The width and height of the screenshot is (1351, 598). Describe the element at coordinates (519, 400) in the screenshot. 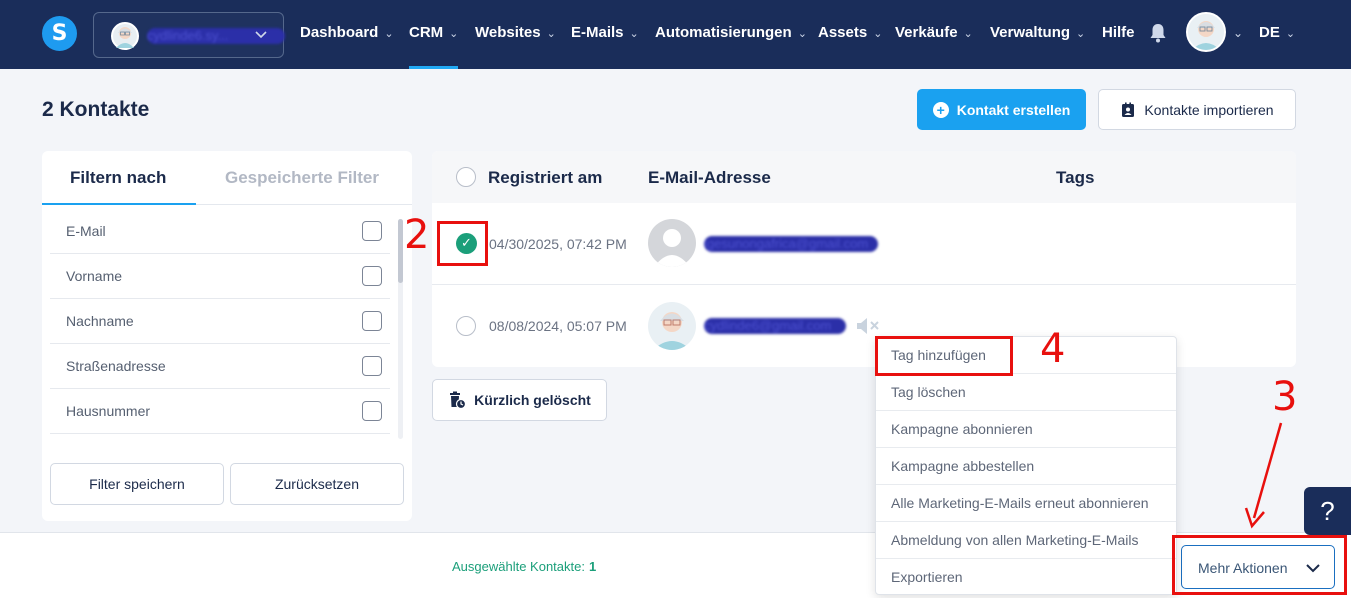

I see `recently-deleted-button: Kürzlich gelöscht` at that location.